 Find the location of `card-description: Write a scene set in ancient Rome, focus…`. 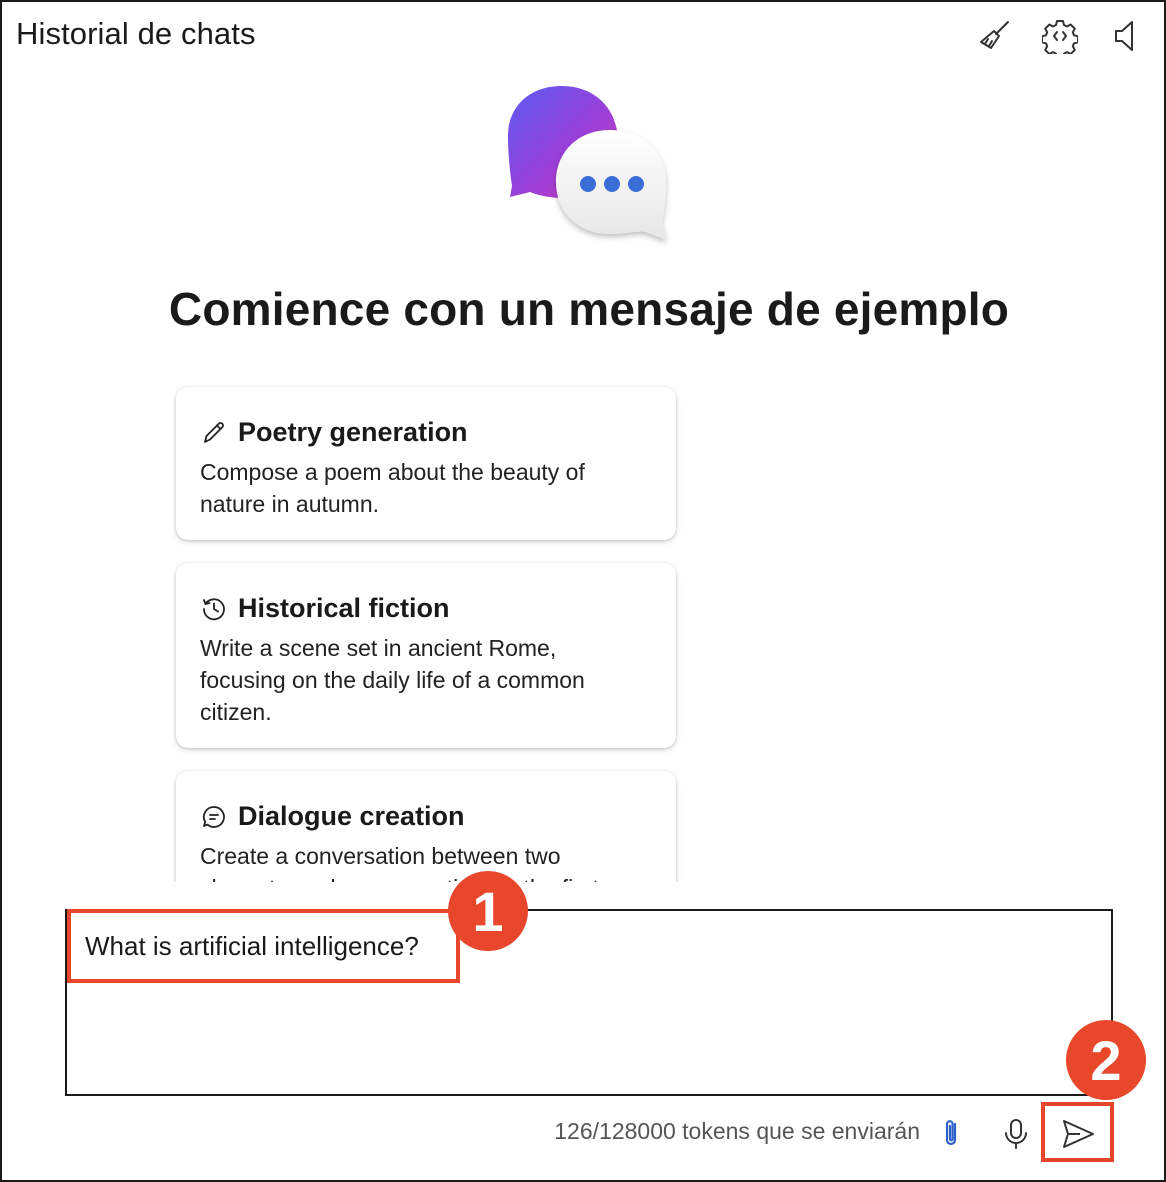

card-description: Write a scene set in ancient Rome, focus… is located at coordinates (392, 680).